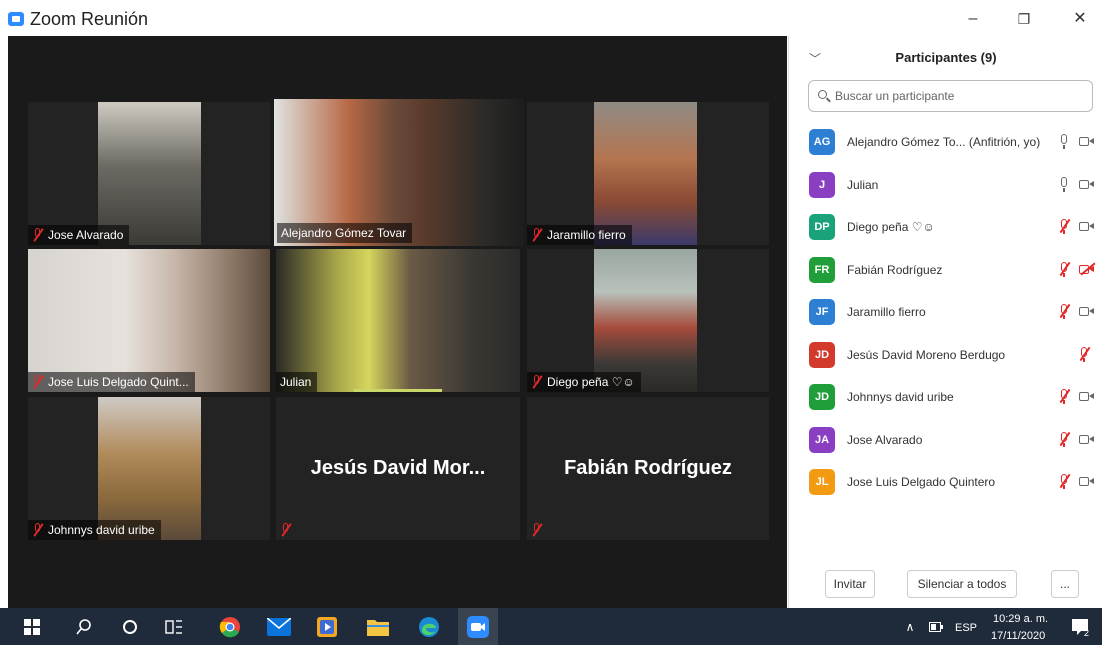  I want to click on participant-row: AG Alejandro Gómez To... (Anfitrión, yo), so click(945, 145).